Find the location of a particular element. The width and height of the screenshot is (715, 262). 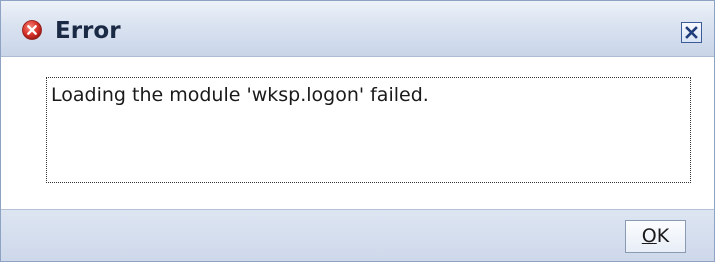

ok-label: K is located at coordinates (663, 236).